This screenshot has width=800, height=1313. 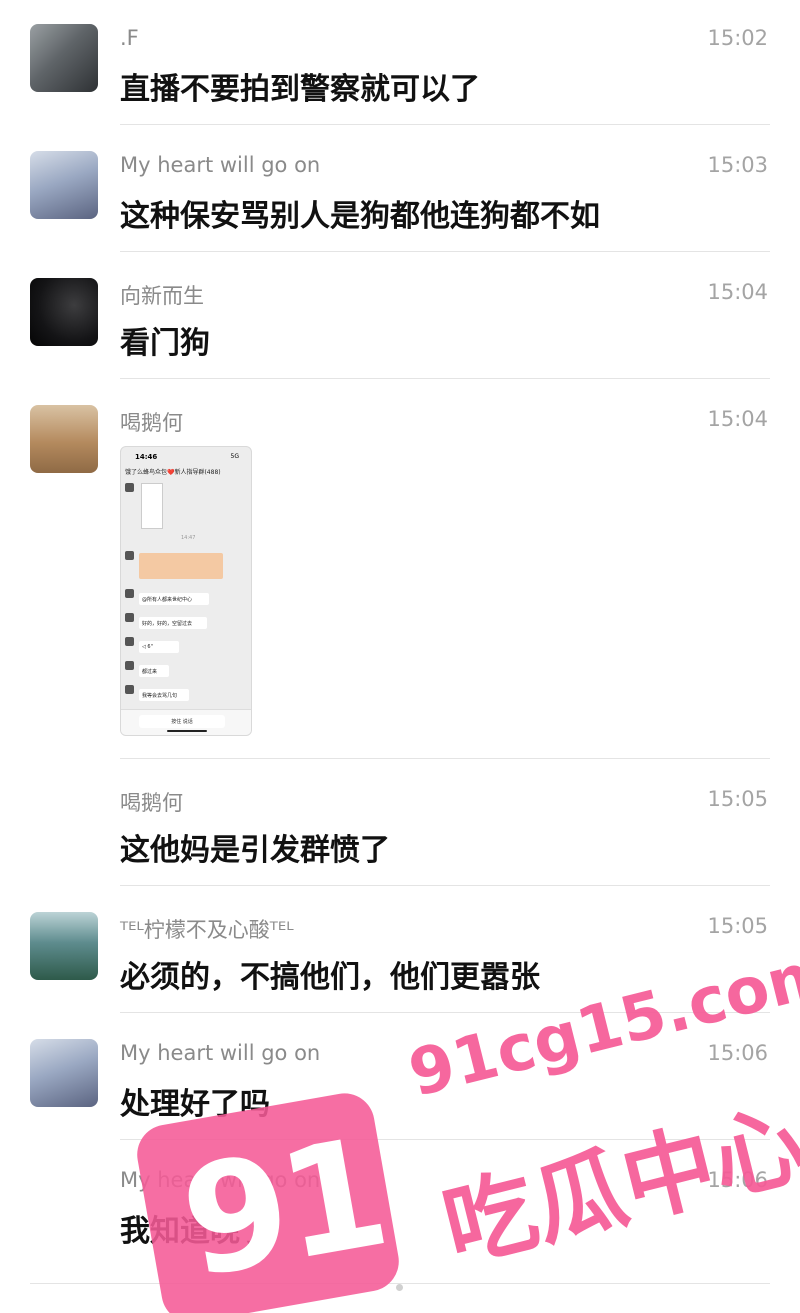 I want to click on thumbnail-status-signal: 5G, so click(x=234, y=456).